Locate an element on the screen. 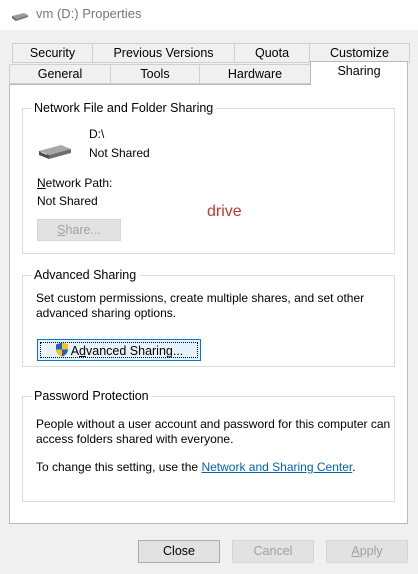 The height and width of the screenshot is (574, 418). change-setting-suffix: . is located at coordinates (354, 467).